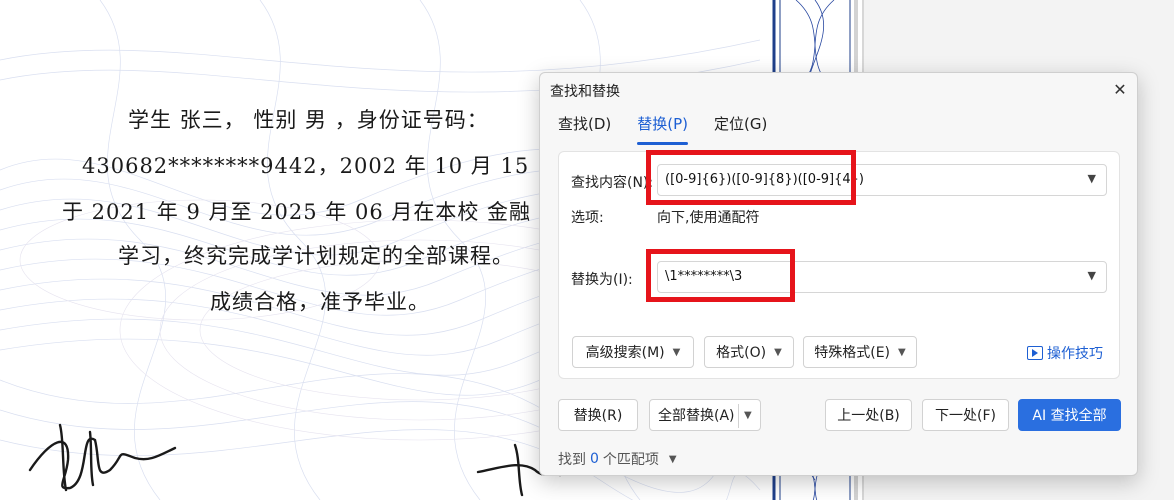 Image resolution: width=1174 pixels, height=500 pixels. I want to click on match-status: 找到 0 个匹配项 ▼, so click(617, 459).